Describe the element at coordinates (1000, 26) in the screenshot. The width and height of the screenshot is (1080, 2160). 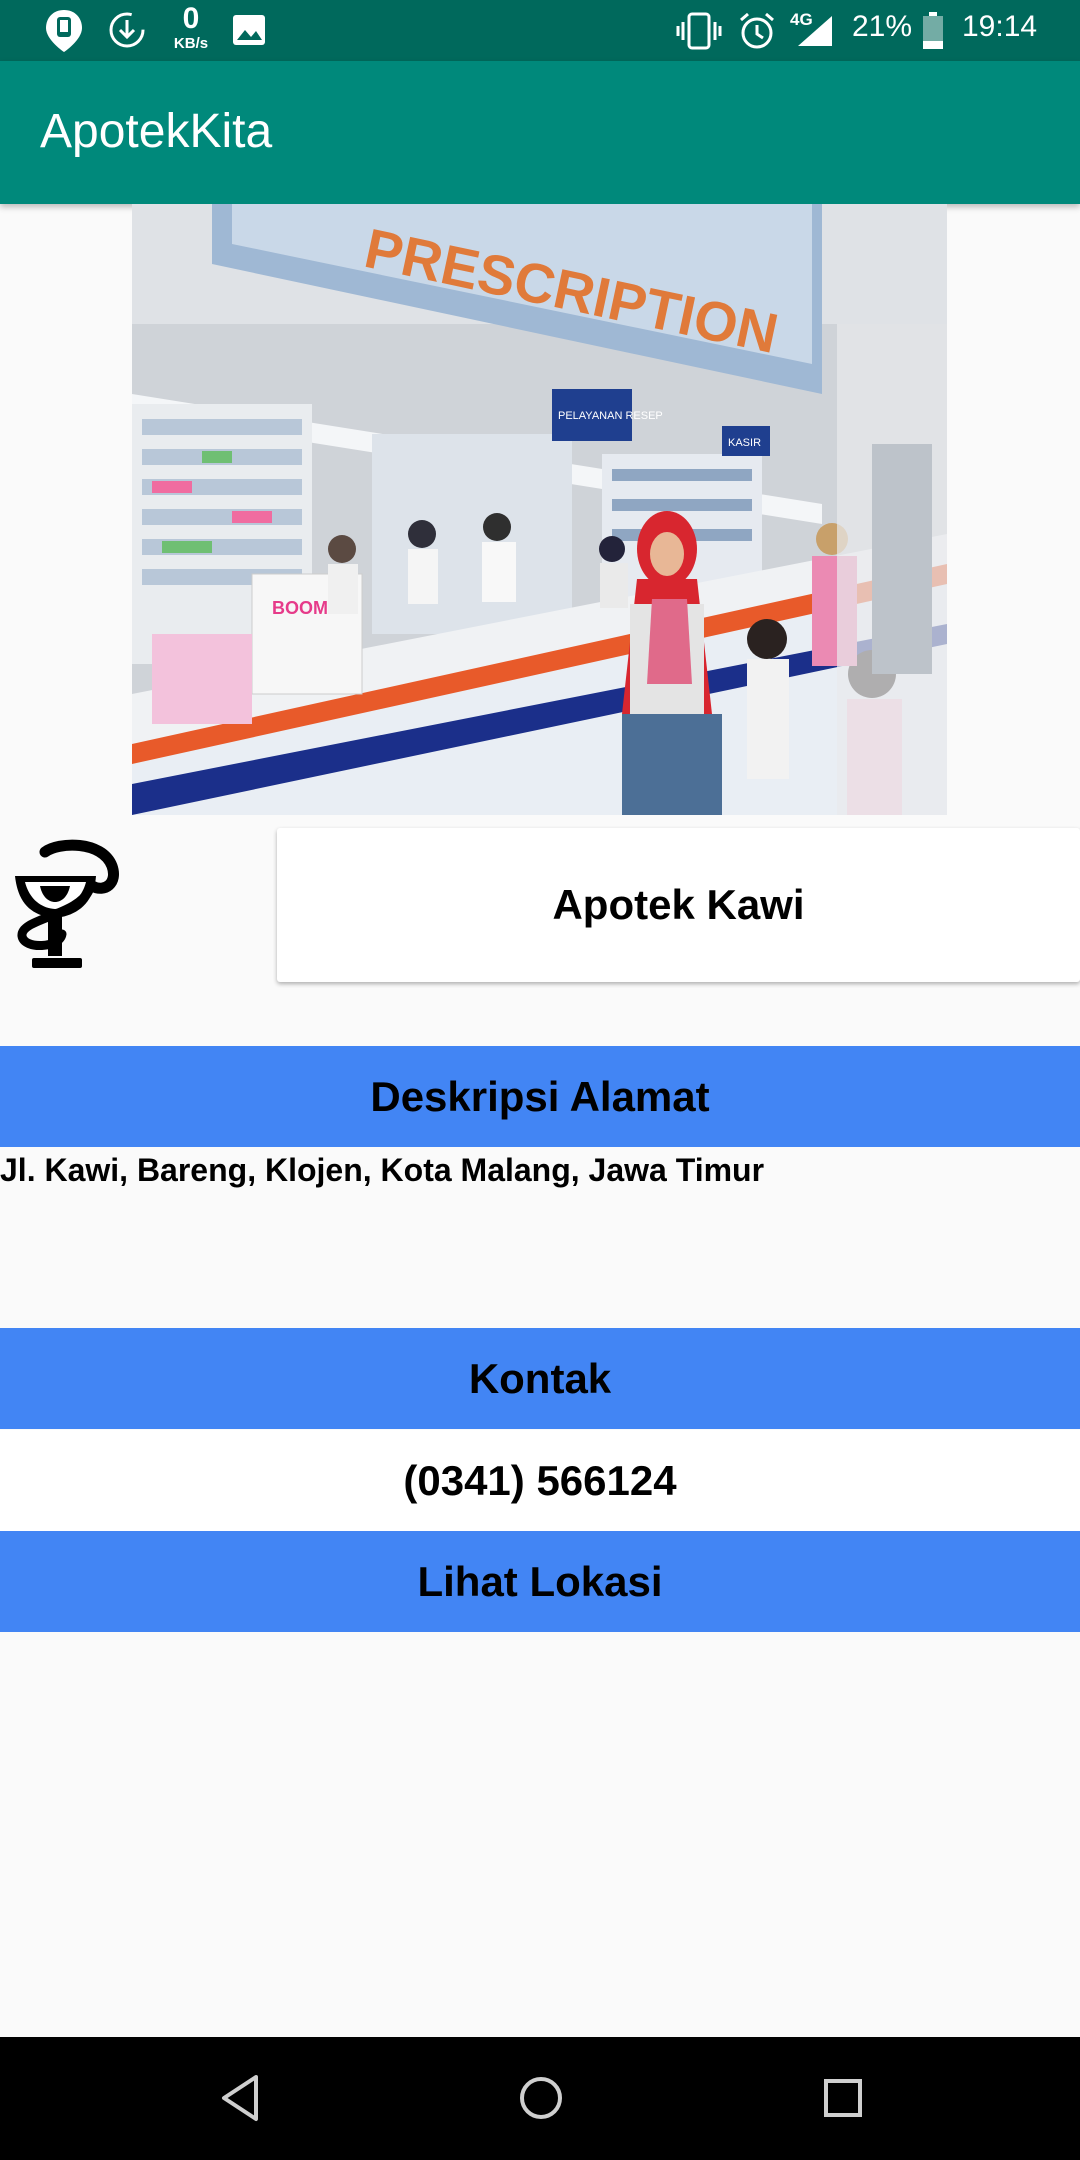
I see `clock: 19:14` at that location.